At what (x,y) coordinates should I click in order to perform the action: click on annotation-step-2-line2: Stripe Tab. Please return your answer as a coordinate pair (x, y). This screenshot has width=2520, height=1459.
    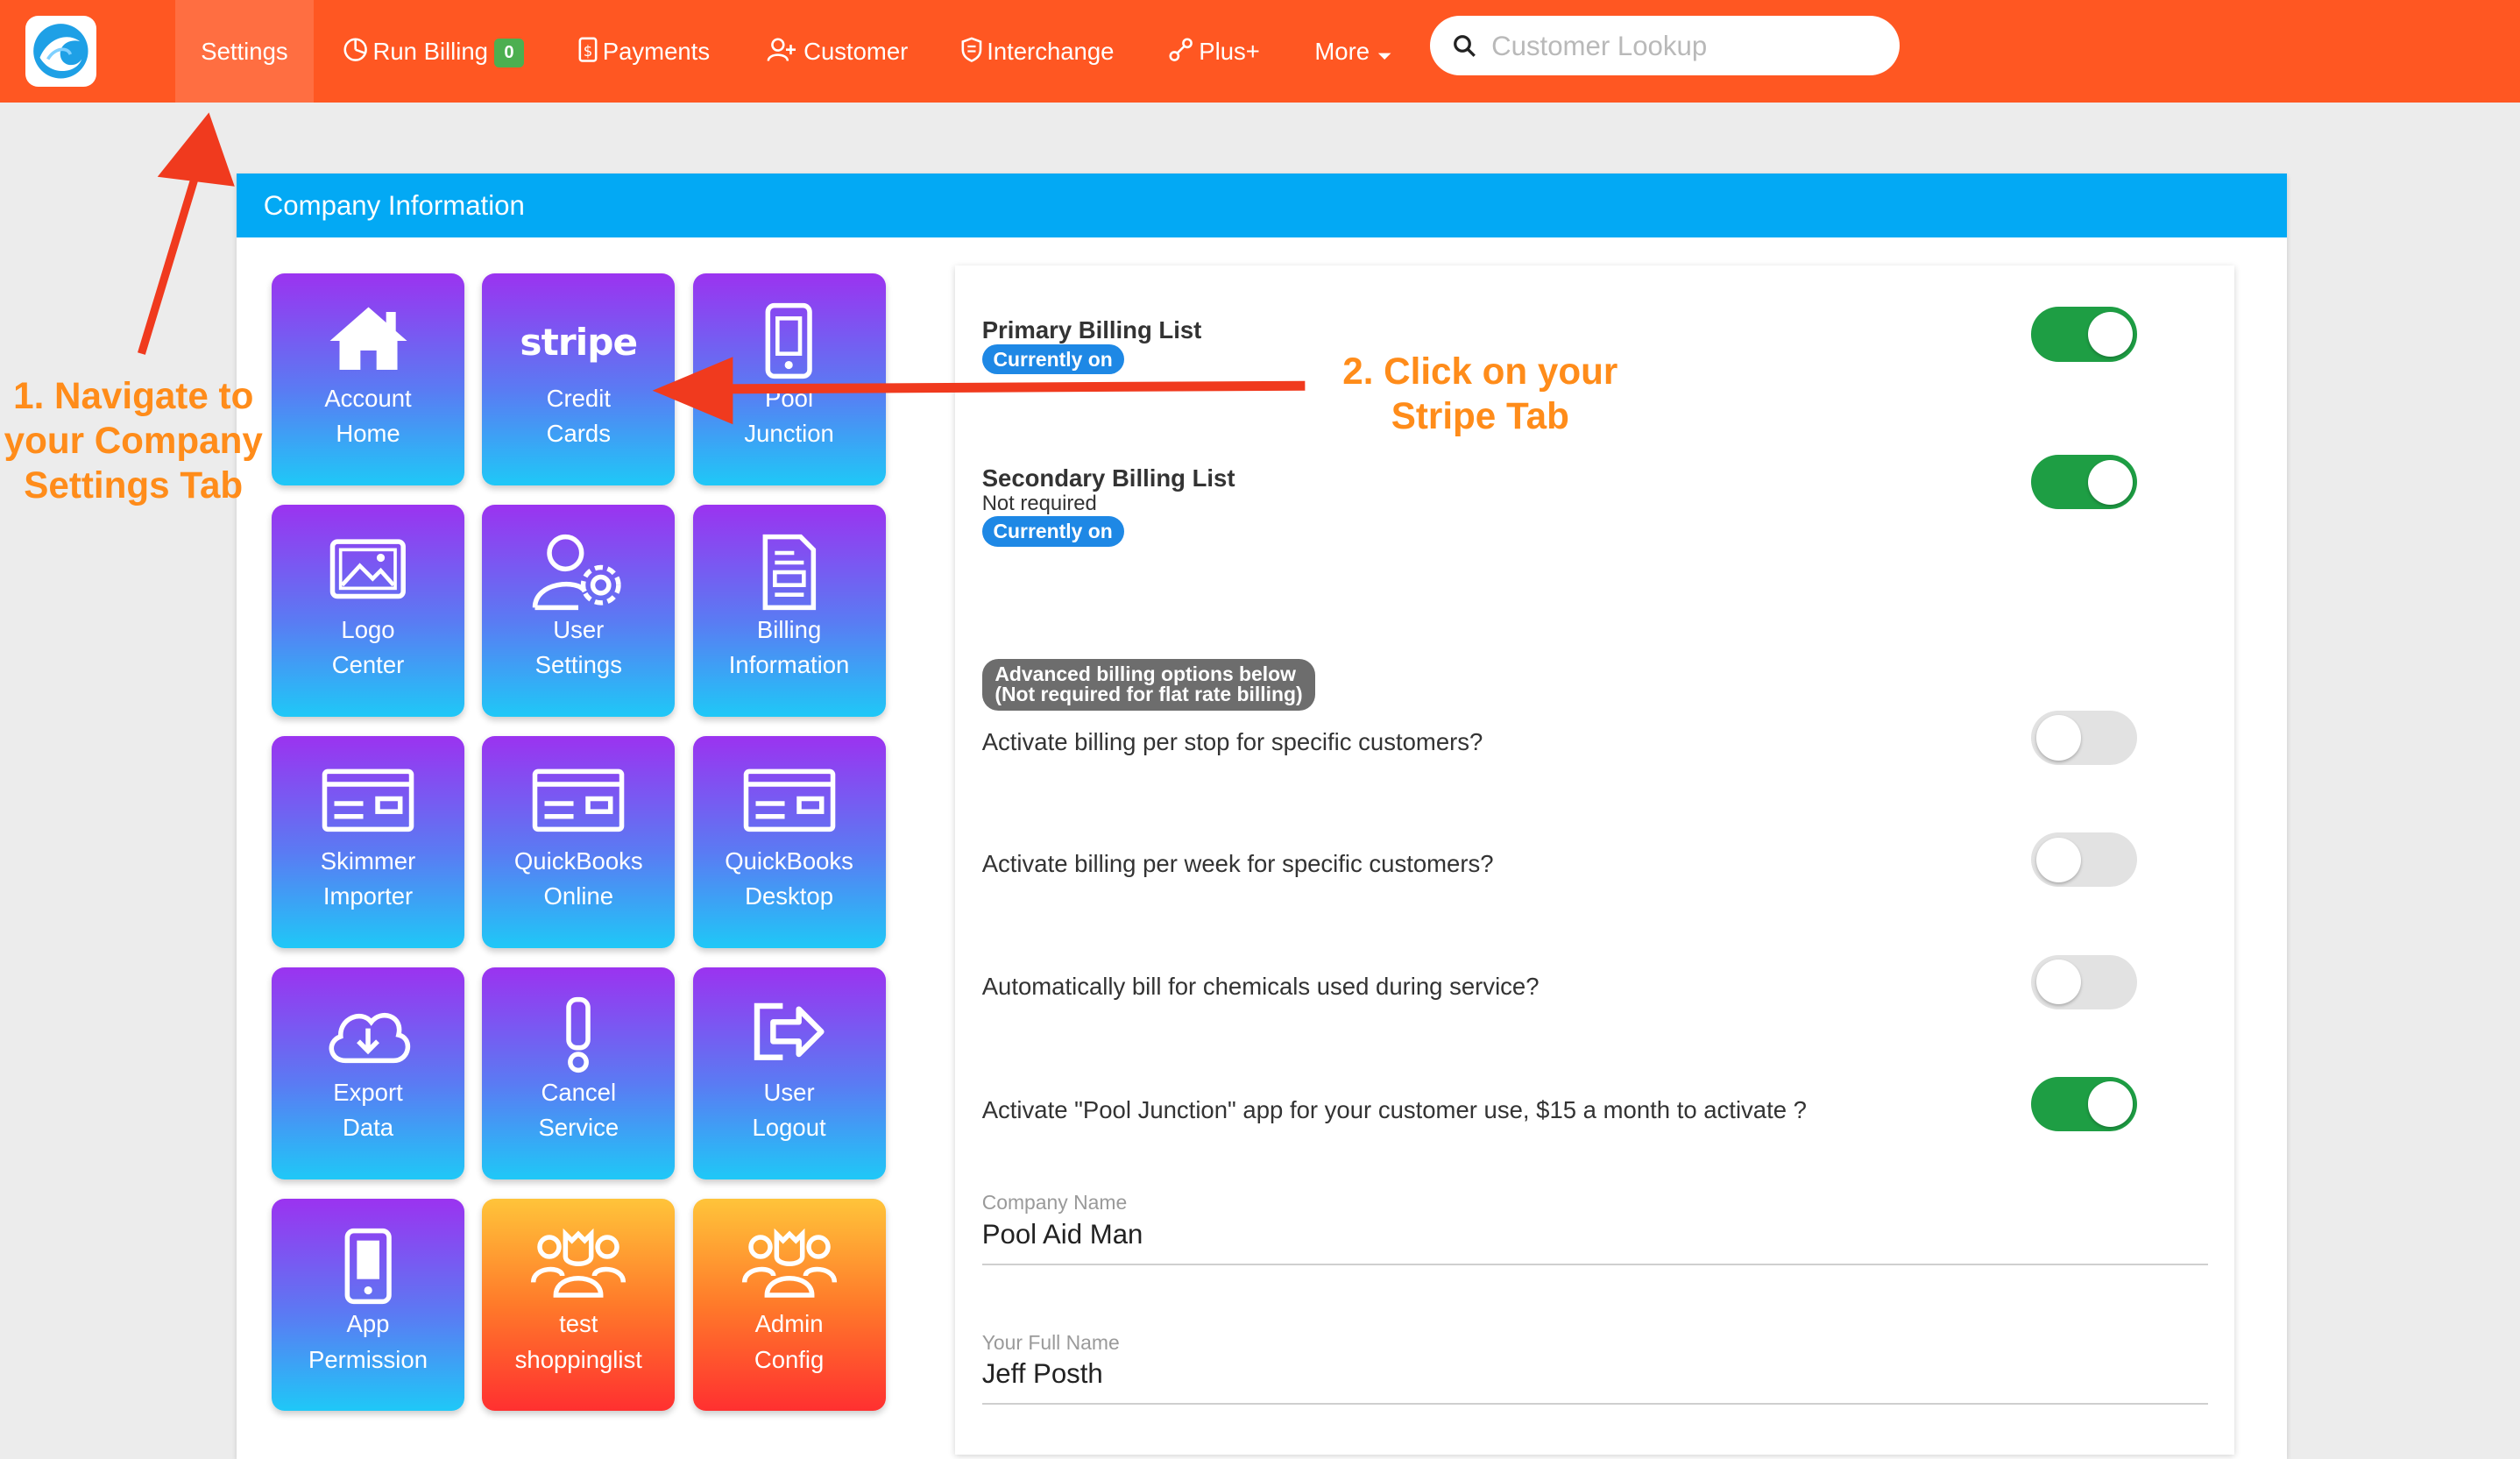
    Looking at the image, I should click on (1480, 416).